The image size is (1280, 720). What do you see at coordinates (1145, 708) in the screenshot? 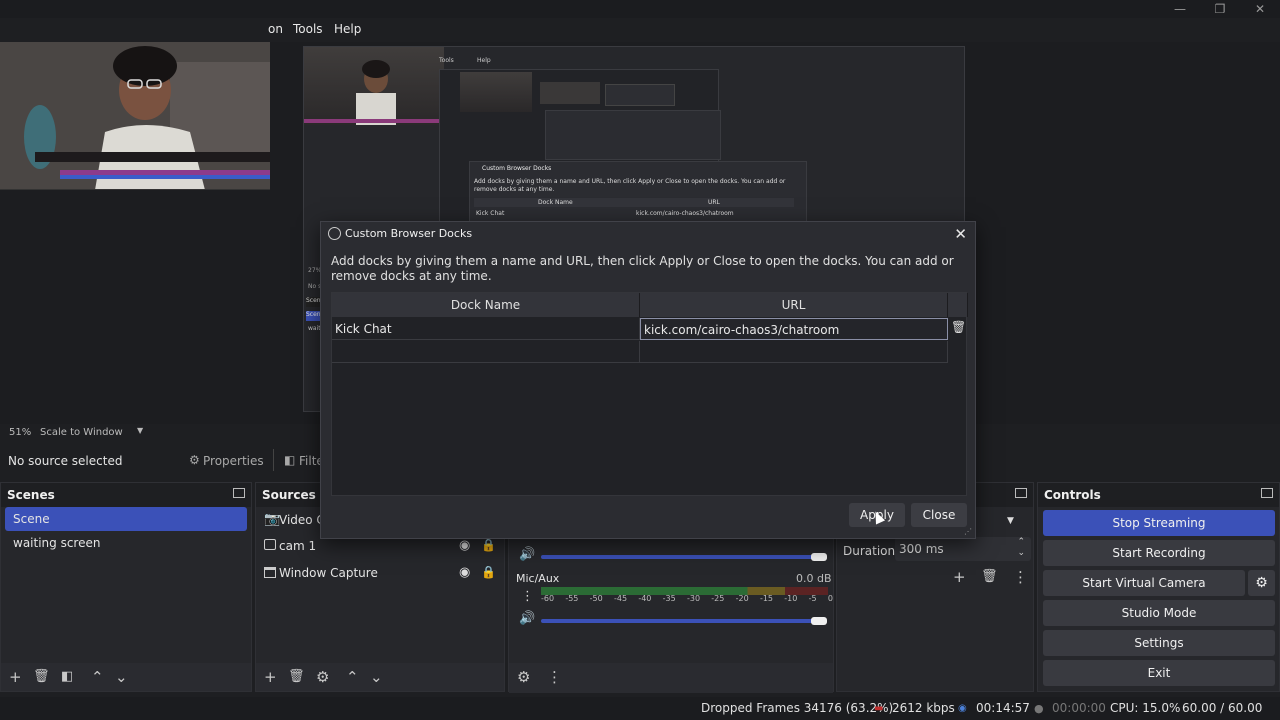
I see `cpu-usage: CPU: 15.0%` at bounding box center [1145, 708].